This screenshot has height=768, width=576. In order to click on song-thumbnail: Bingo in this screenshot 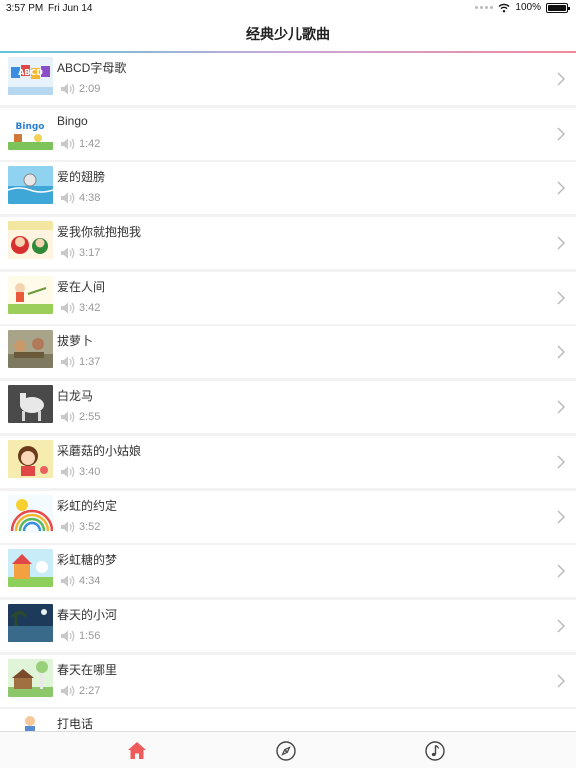, I will do `click(30, 130)`.